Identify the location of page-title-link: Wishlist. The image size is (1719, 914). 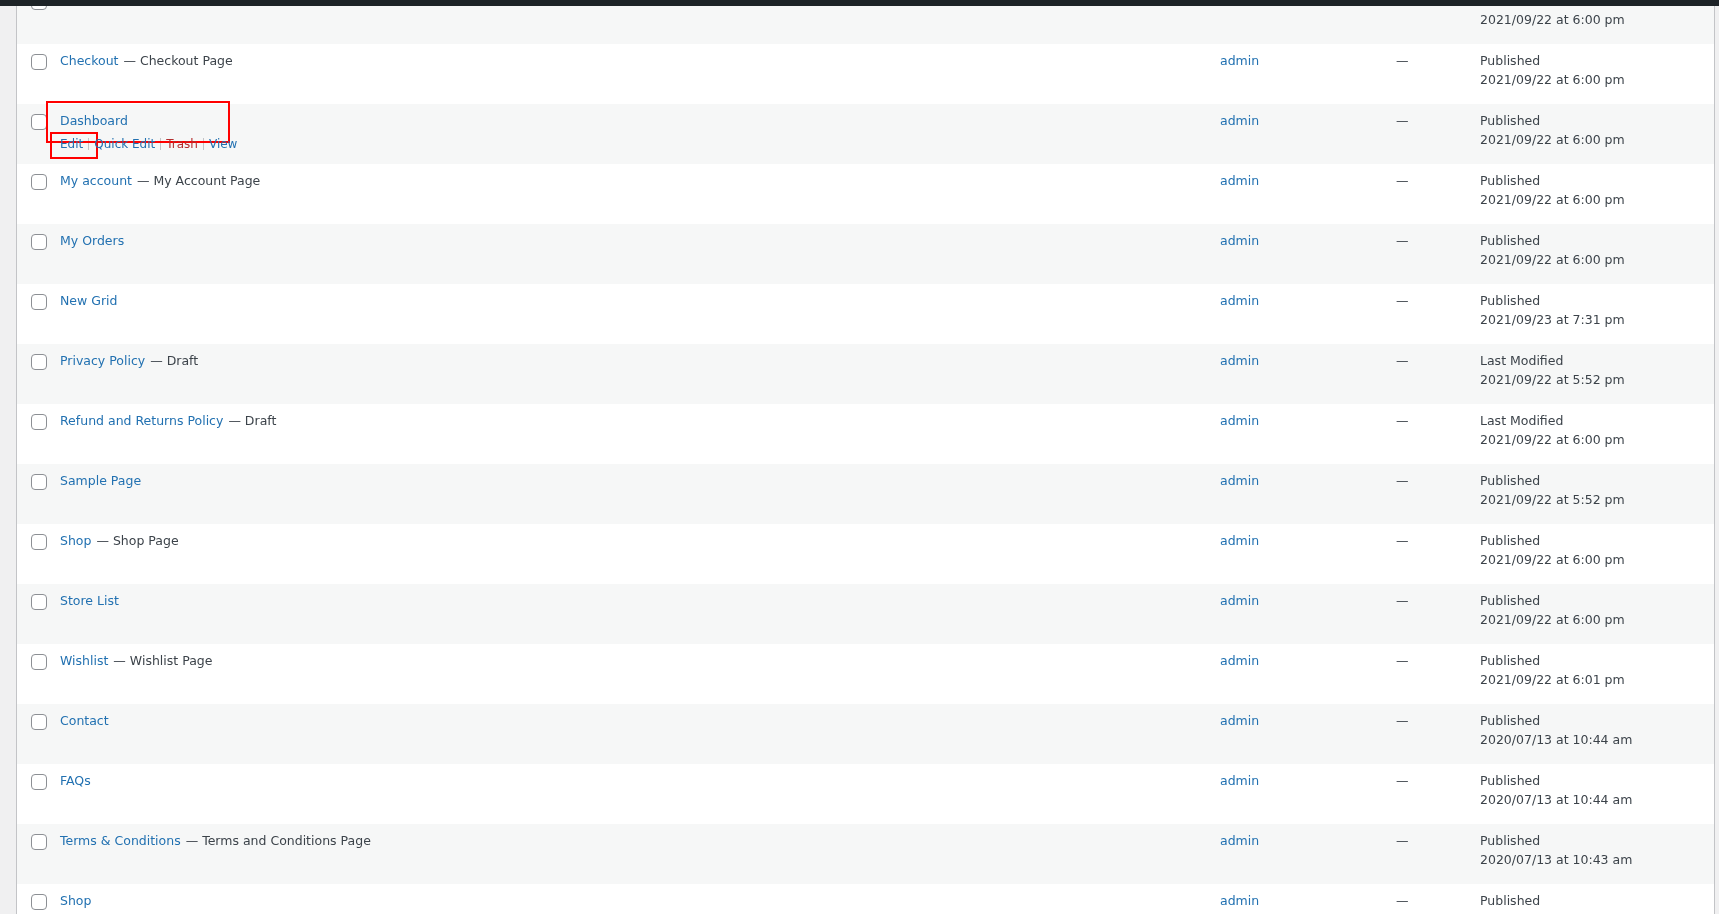
(84, 660).